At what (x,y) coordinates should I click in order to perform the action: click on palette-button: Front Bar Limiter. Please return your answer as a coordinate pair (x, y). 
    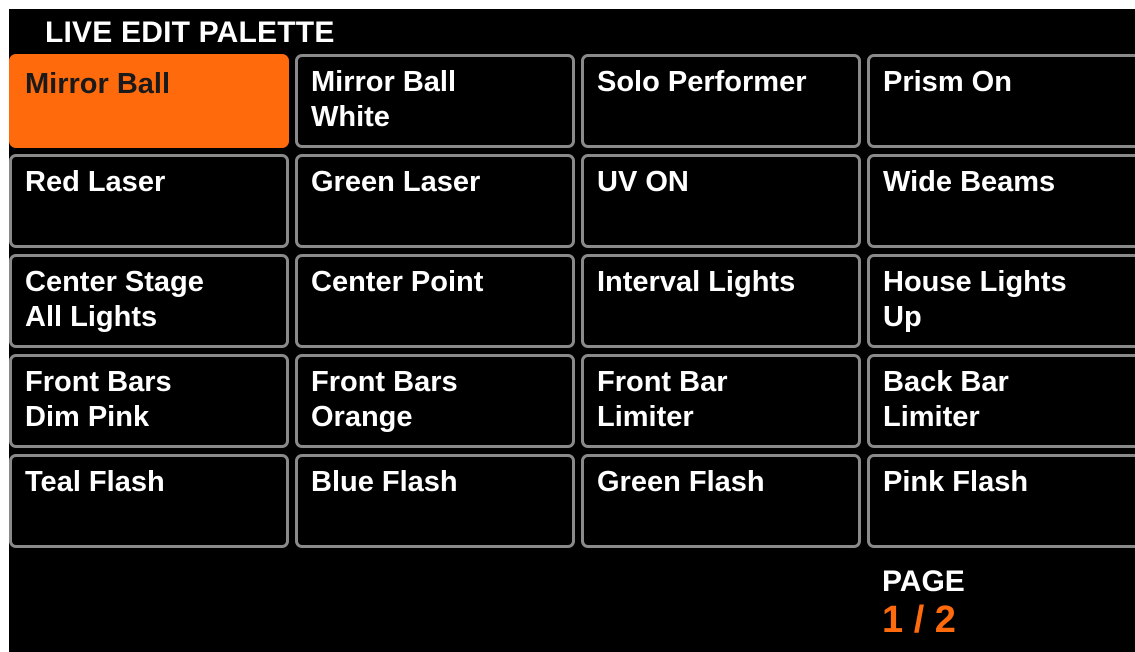
    Looking at the image, I should click on (721, 401).